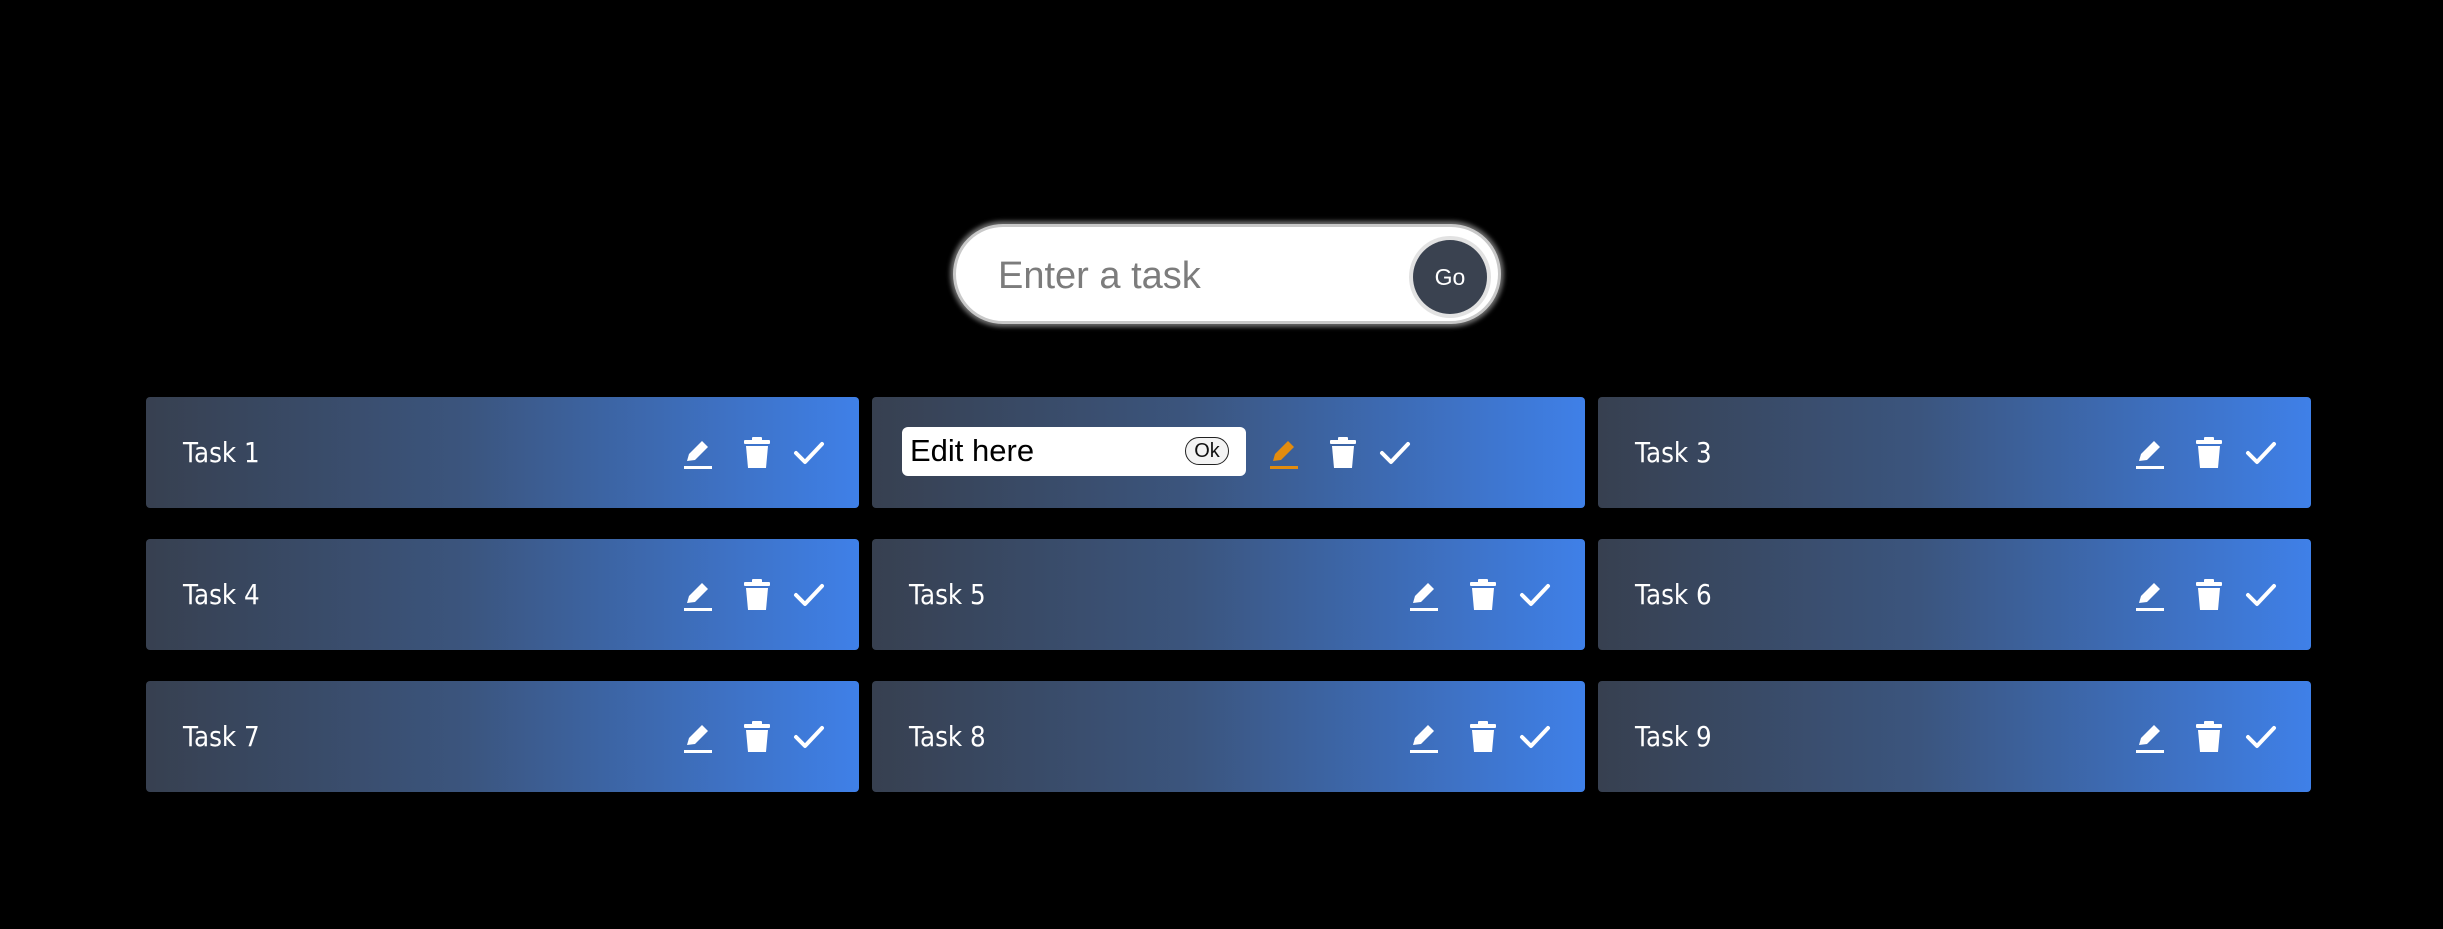  What do you see at coordinates (1178, 276) in the screenshot?
I see `task-input` at bounding box center [1178, 276].